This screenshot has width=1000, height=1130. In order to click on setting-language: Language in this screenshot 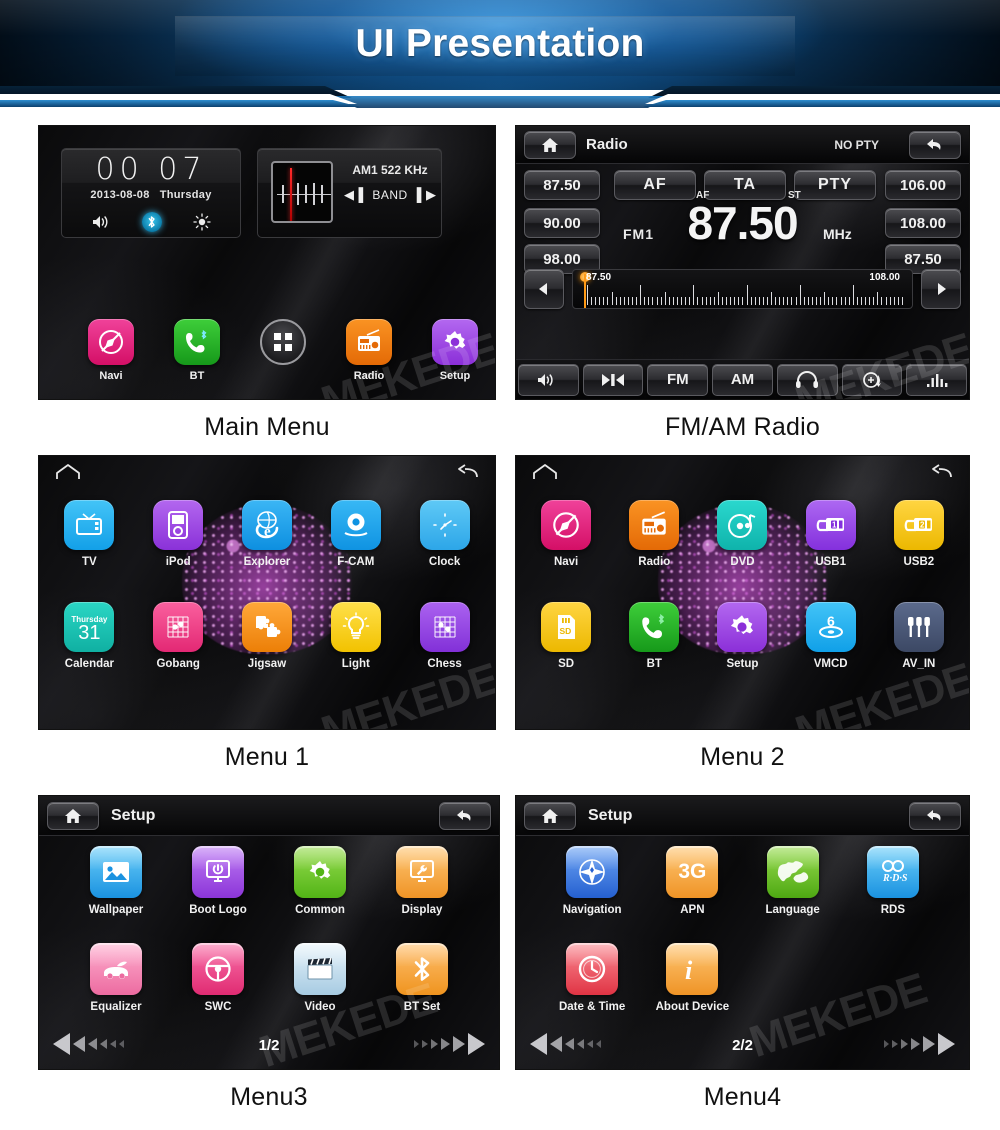, I will do `click(793, 881)`.